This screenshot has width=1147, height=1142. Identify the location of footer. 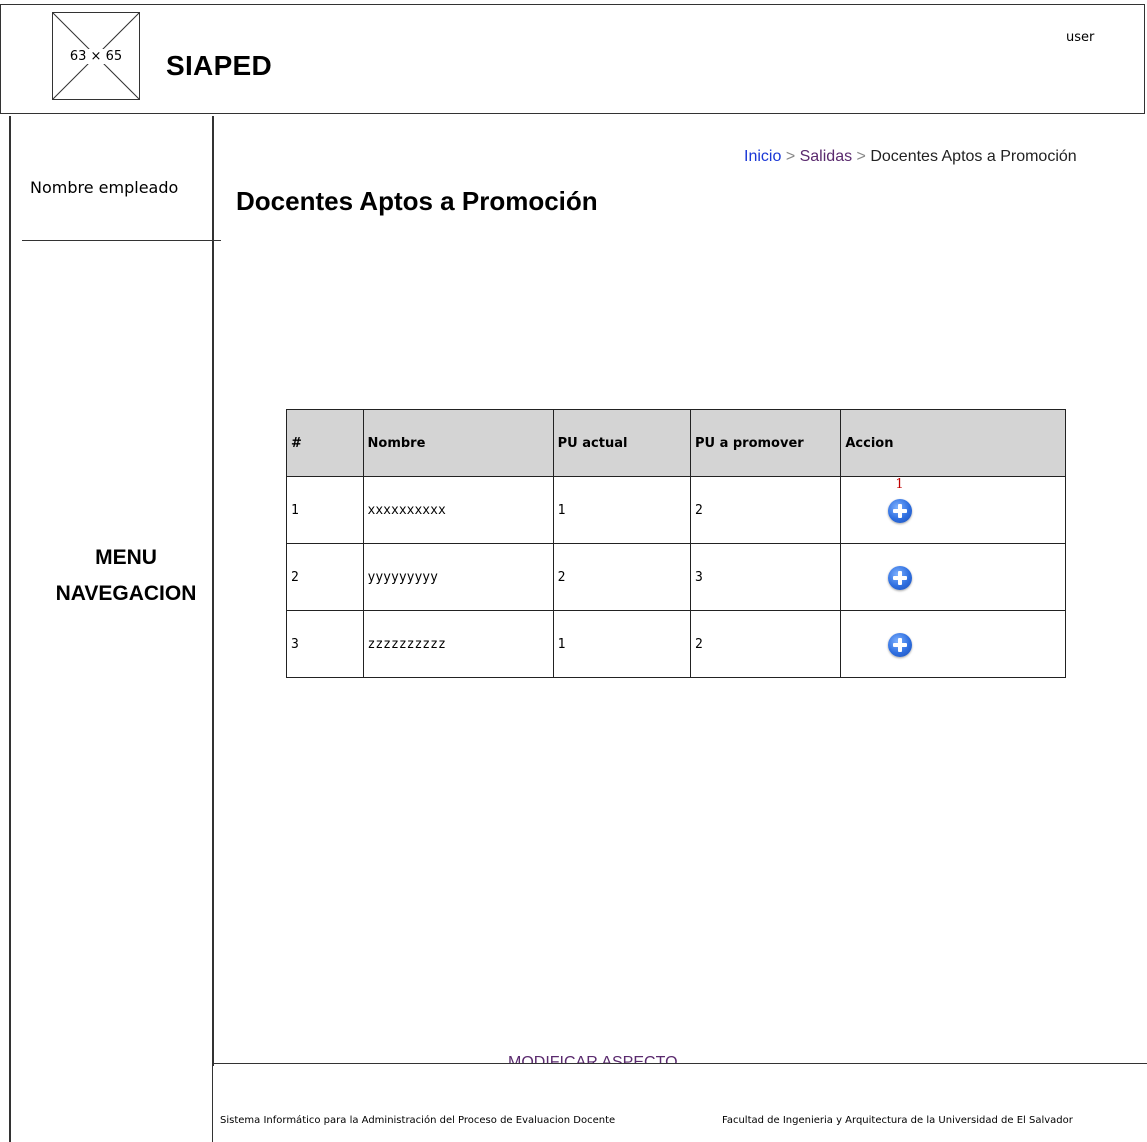
(679, 1102).